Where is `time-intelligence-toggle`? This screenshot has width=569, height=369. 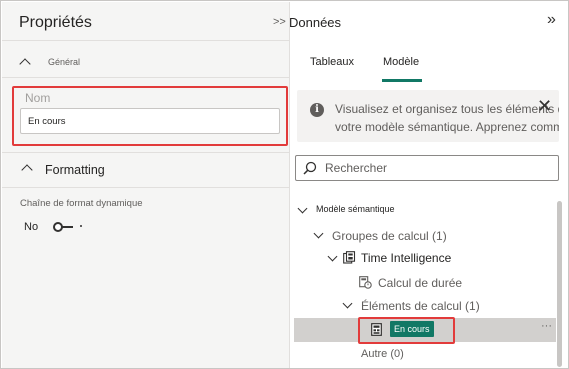 time-intelligence-toggle is located at coordinates (332, 256).